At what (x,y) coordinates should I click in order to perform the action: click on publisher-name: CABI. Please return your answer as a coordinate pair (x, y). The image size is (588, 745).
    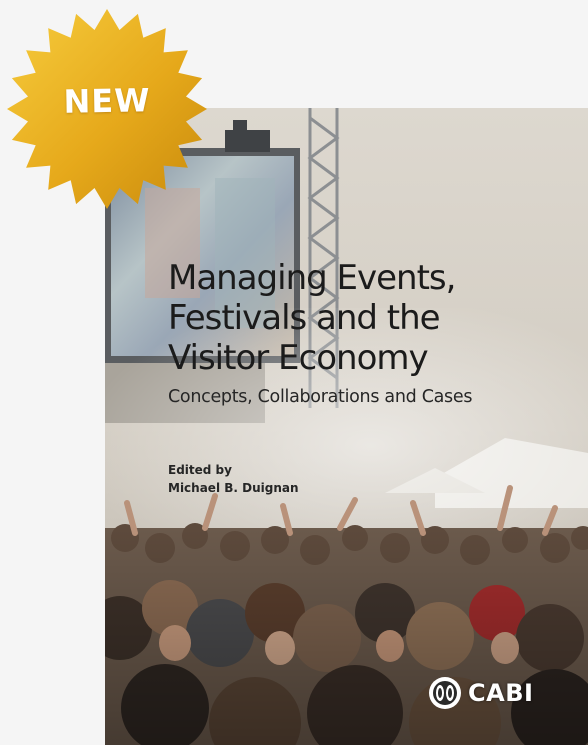
    Looking at the image, I should click on (501, 693).